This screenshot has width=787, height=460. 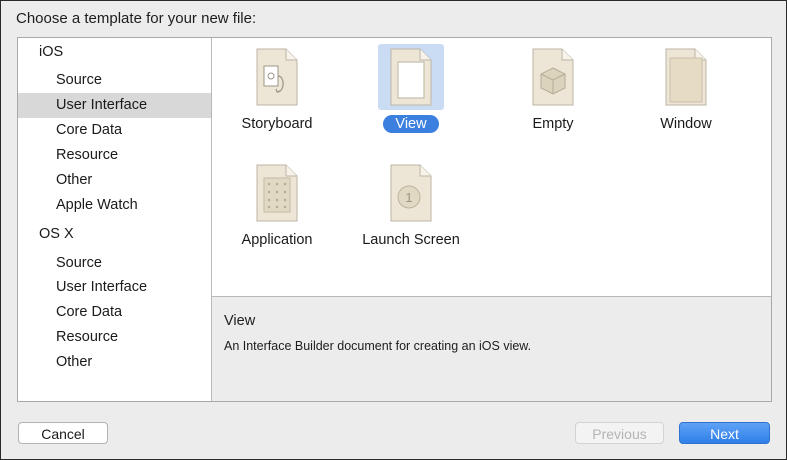 What do you see at coordinates (114, 130) in the screenshot?
I see `sidebar-item-ios-core-data: Core Data` at bounding box center [114, 130].